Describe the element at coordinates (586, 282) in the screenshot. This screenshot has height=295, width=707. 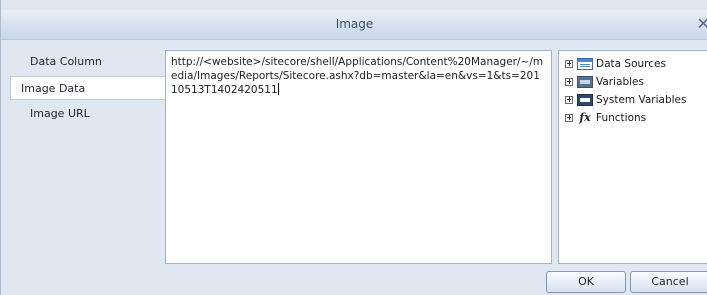
I see `ok-button: OK` at that location.